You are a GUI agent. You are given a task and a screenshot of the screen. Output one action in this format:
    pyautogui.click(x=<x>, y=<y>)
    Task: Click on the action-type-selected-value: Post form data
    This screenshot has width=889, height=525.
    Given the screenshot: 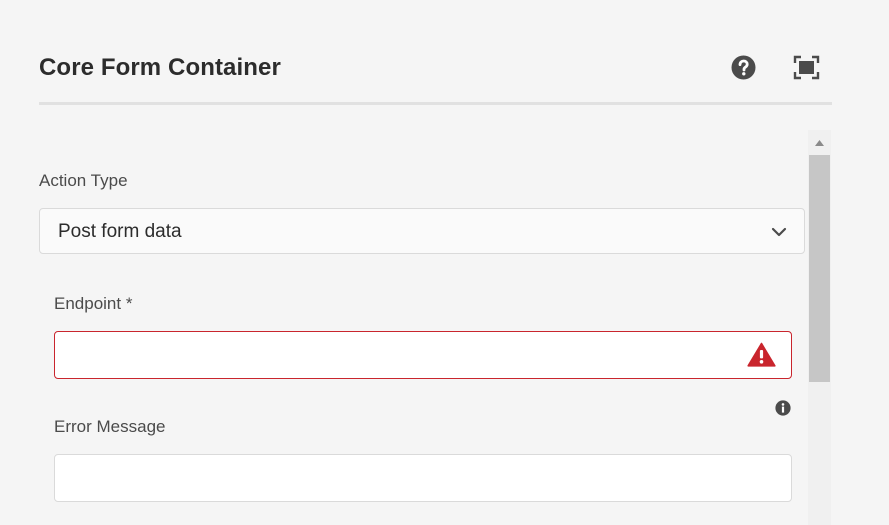 What is the action you would take?
    pyautogui.click(x=120, y=231)
    